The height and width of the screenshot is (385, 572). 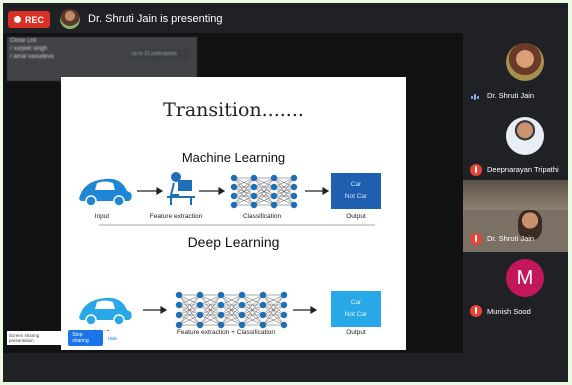 I want to click on output-box-dl, so click(x=356, y=309).